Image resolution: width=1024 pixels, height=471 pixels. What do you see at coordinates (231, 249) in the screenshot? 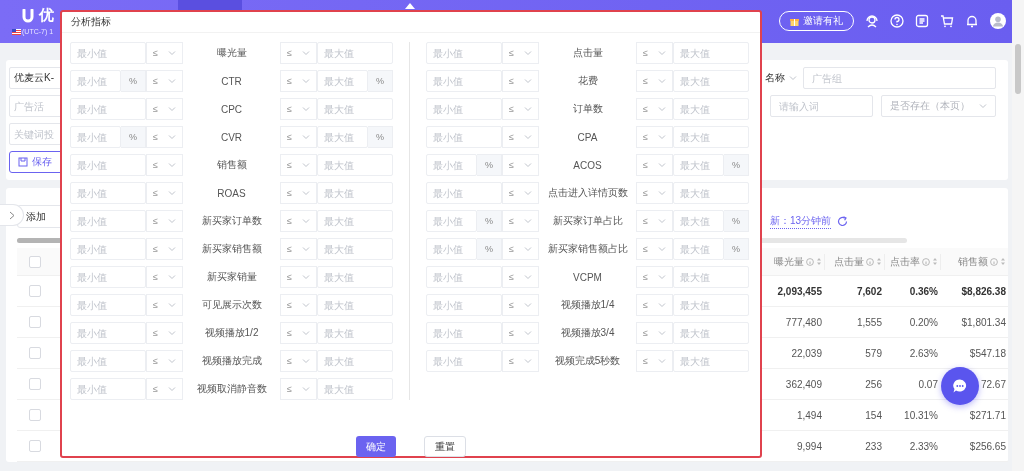
I see `metric-label: 新买家销售额` at bounding box center [231, 249].